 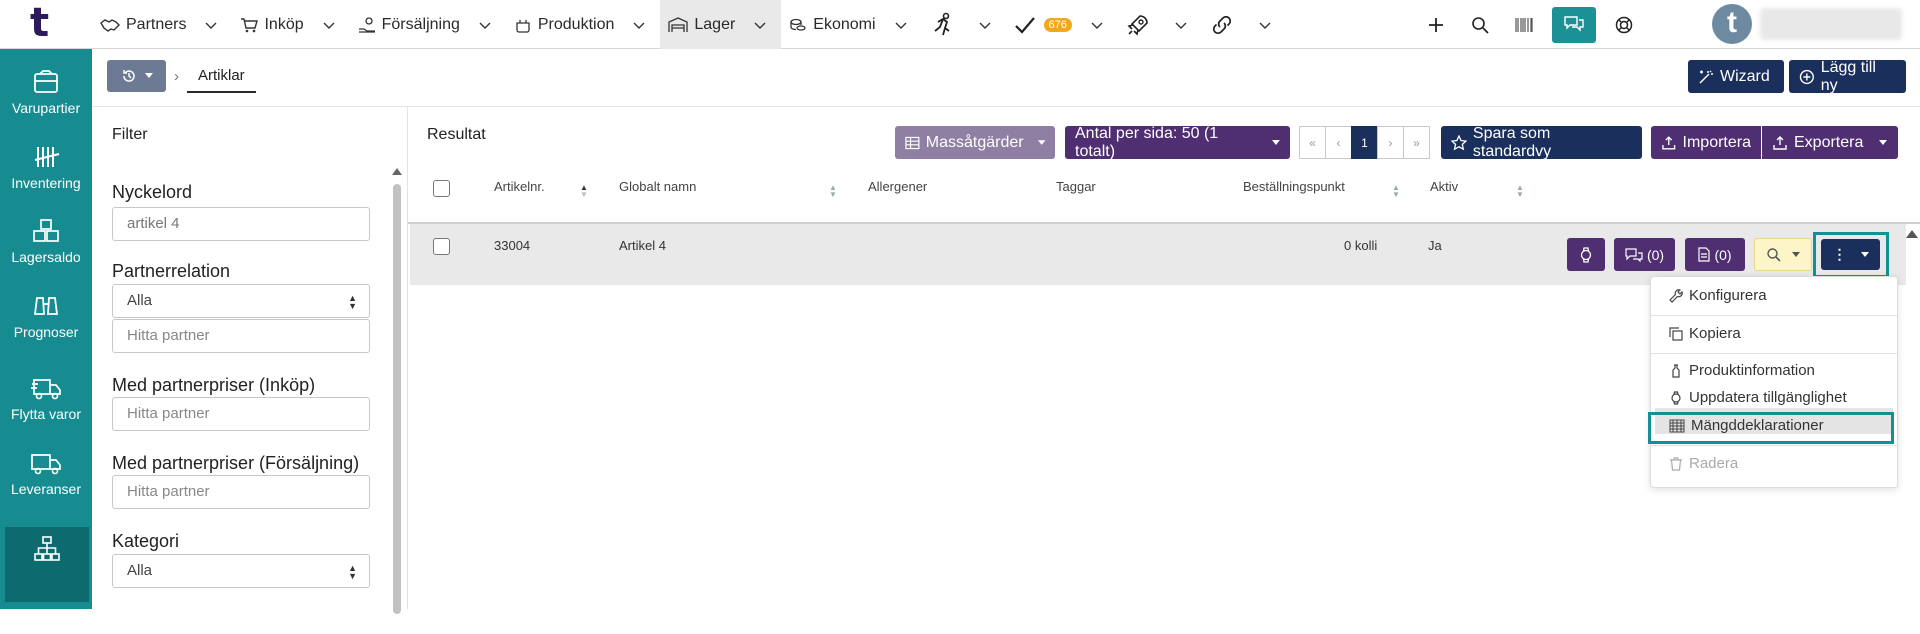 What do you see at coordinates (1041, 142) in the screenshot?
I see `caret-down-icon` at bounding box center [1041, 142].